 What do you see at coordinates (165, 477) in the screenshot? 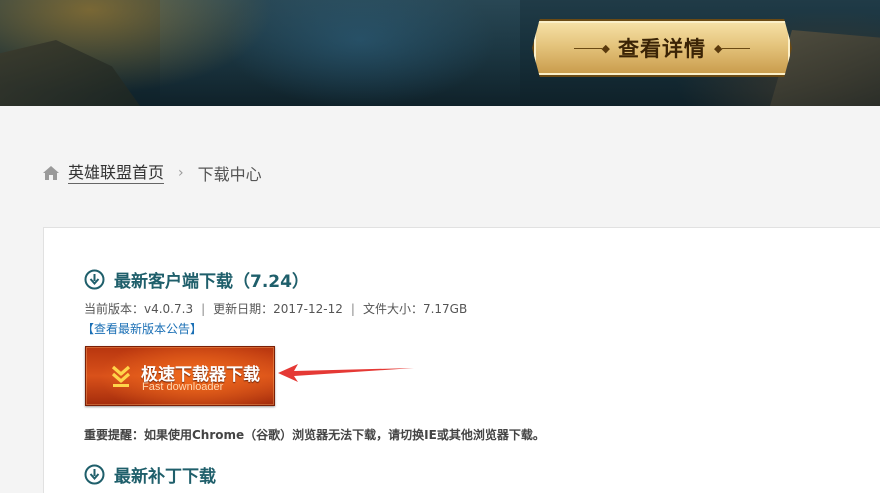
I see `patch-section-title-text: 最新补丁下载` at bounding box center [165, 477].